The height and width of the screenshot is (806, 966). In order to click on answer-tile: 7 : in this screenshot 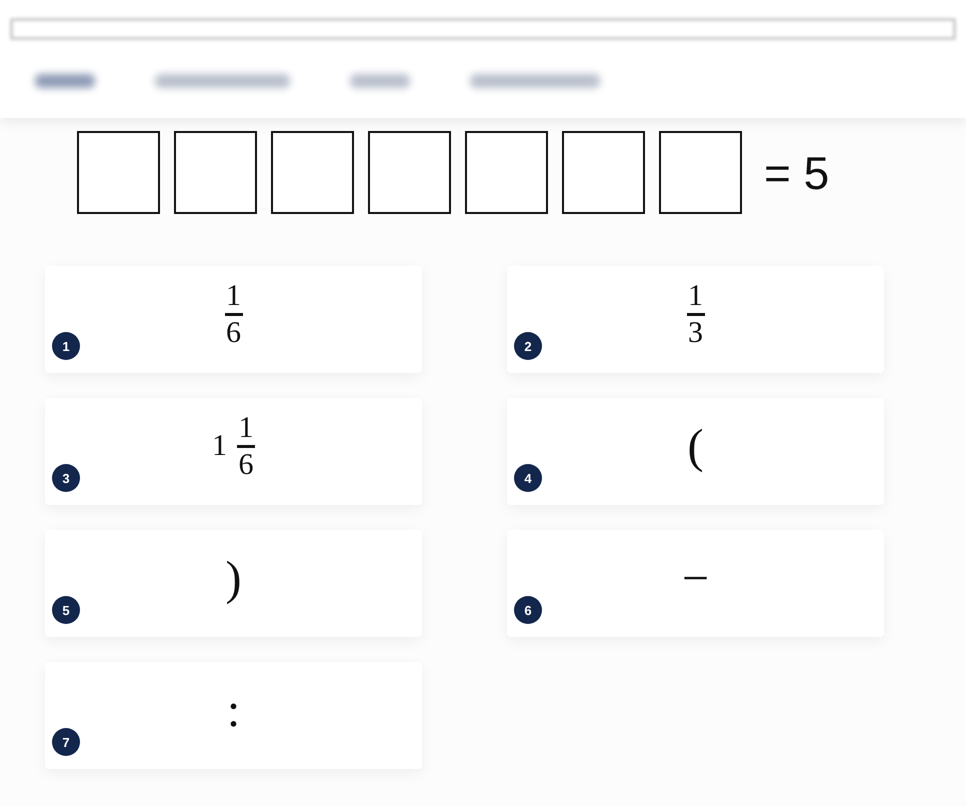, I will do `click(233, 715)`.